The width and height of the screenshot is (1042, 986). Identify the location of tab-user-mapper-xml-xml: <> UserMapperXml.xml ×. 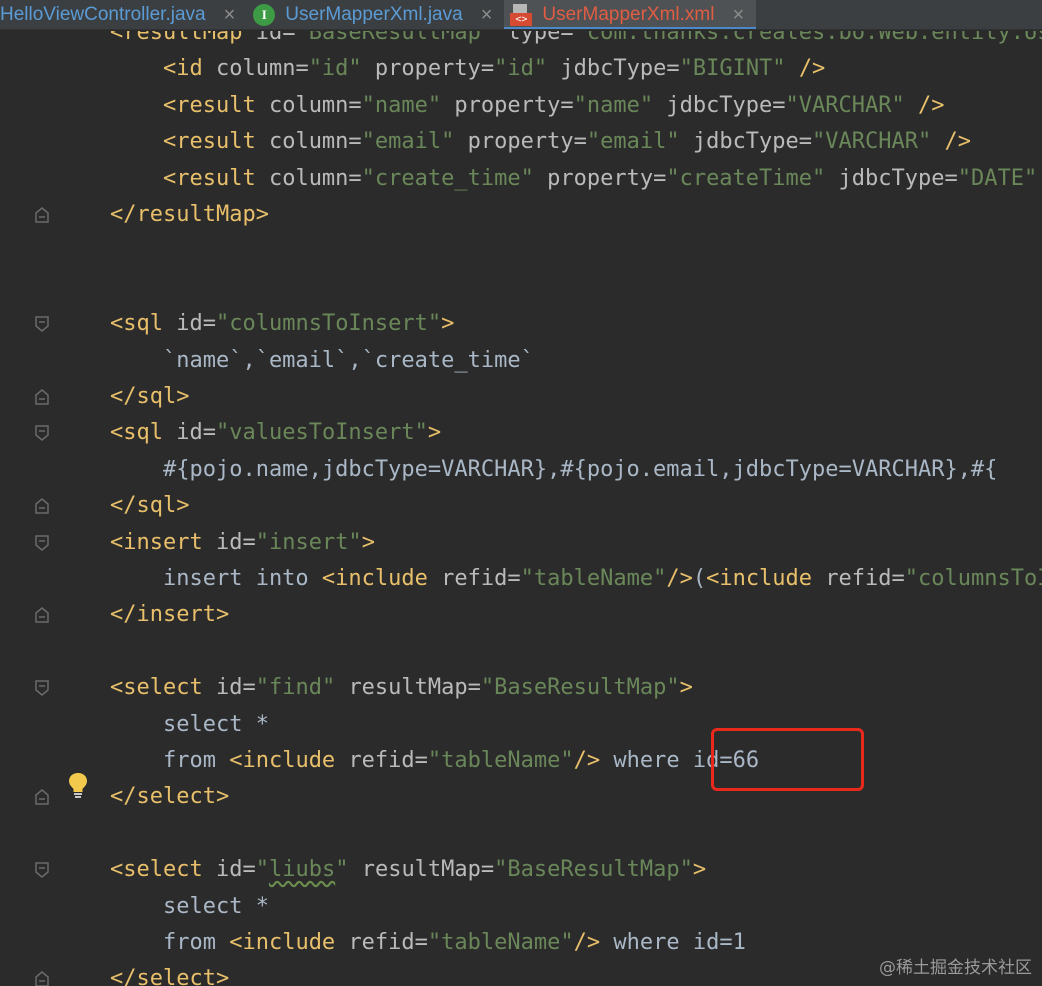
(630, 14).